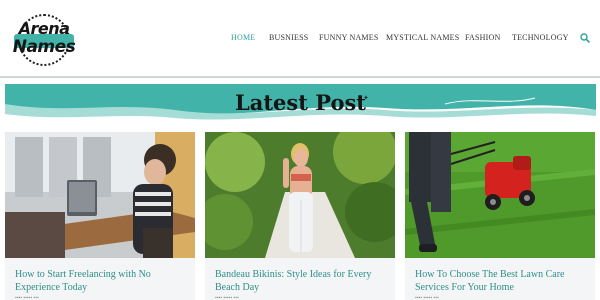 This screenshot has height=300, width=600. I want to click on nav-item-business: BUSNIESS, so click(288, 37).